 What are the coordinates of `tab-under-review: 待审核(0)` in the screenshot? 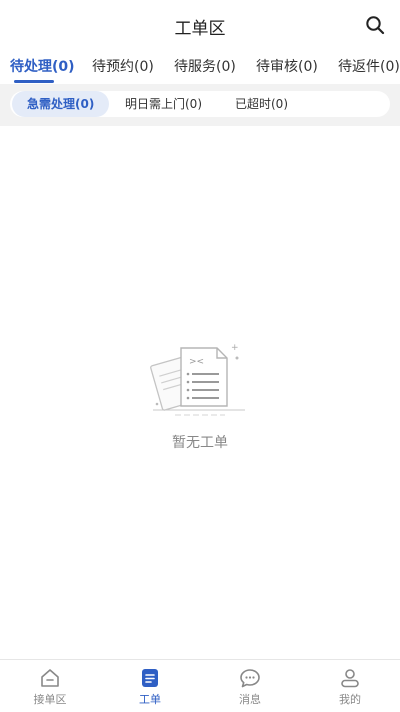 It's located at (287, 66).